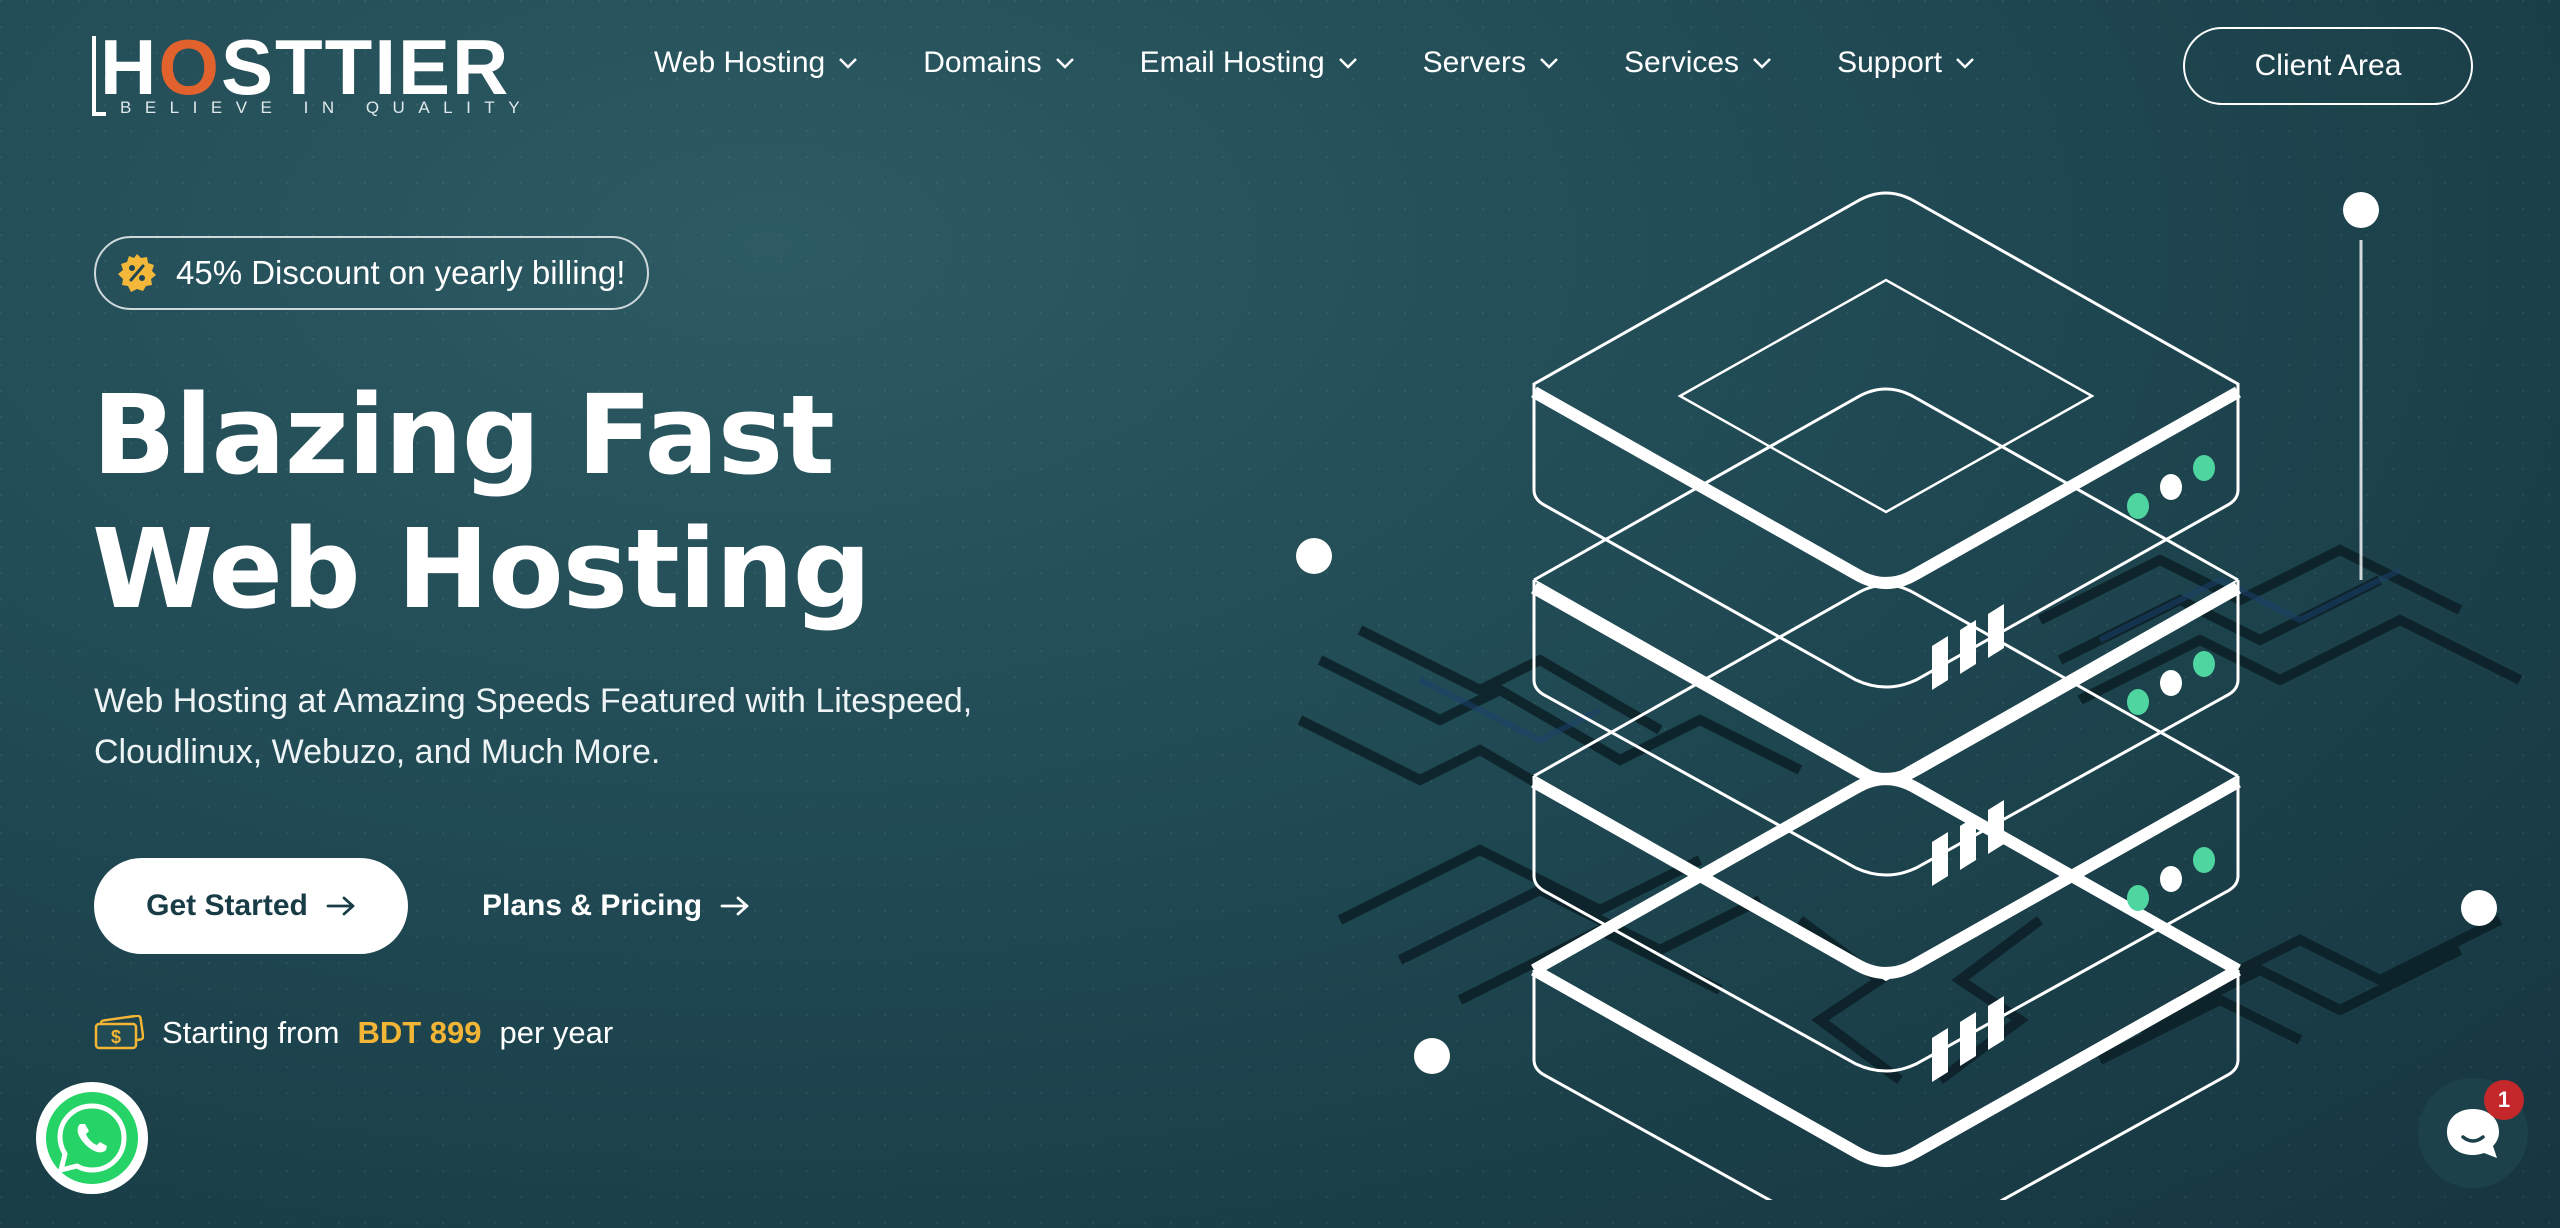 This screenshot has width=2560, height=1228. Describe the element at coordinates (353, 1033) in the screenshot. I see `starting-price: $ Starting from BDT 899 per year` at that location.